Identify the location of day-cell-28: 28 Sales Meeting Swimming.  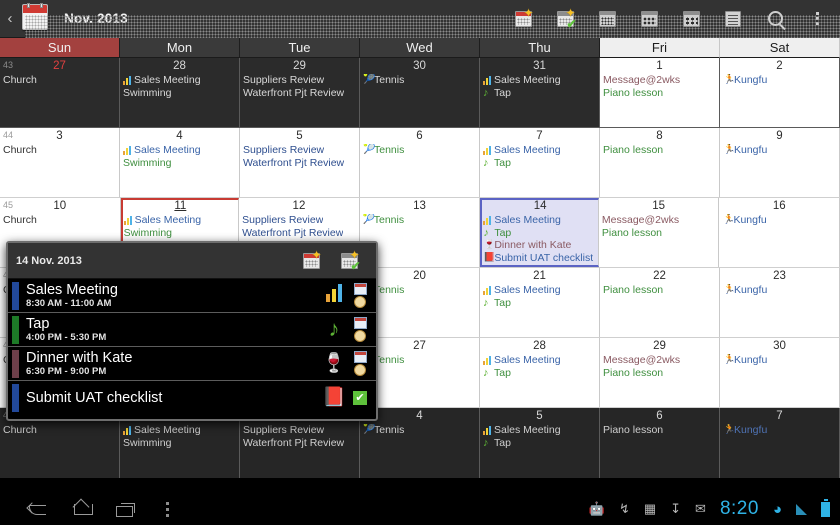
(180, 92).